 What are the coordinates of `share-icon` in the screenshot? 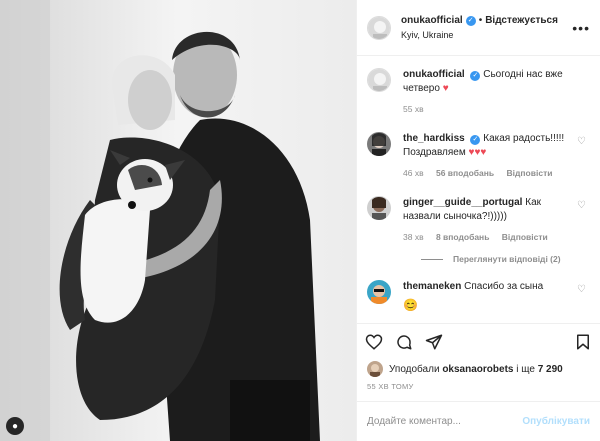 It's located at (434, 342).